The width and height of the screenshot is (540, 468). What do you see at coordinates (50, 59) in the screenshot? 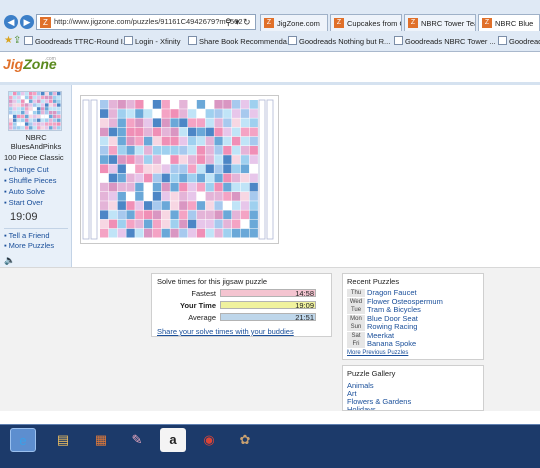
I see `logo-suffix: .com` at bounding box center [50, 59].